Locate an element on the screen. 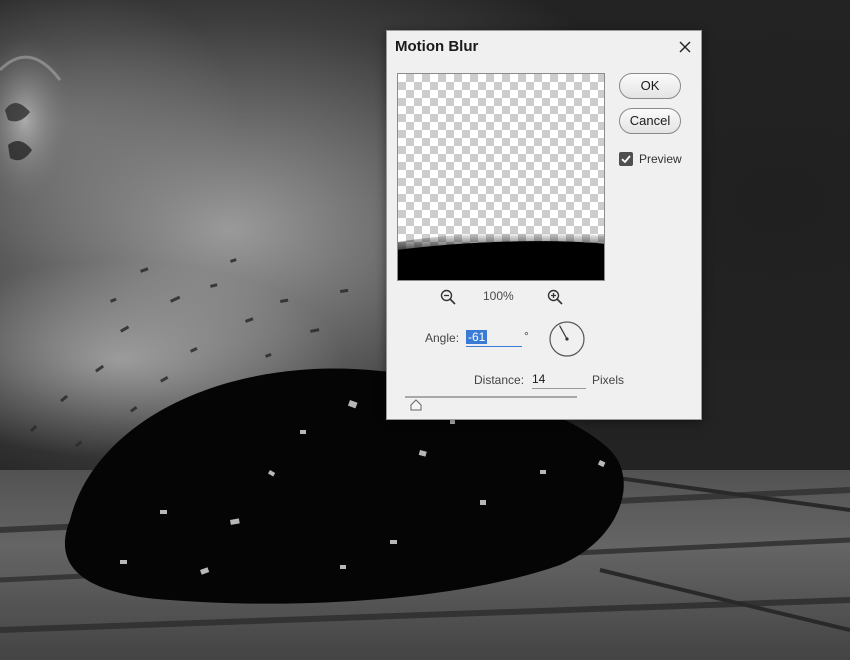  ok-button: OK is located at coordinates (650, 86).